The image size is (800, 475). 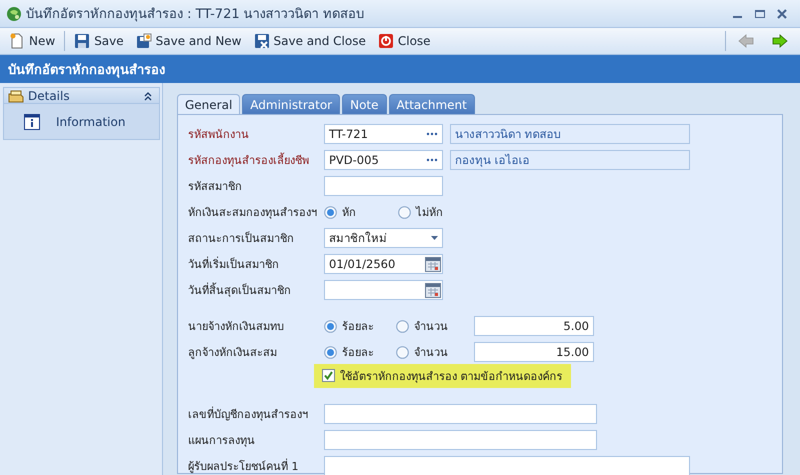 I want to click on panel-title: Details, so click(x=49, y=95).